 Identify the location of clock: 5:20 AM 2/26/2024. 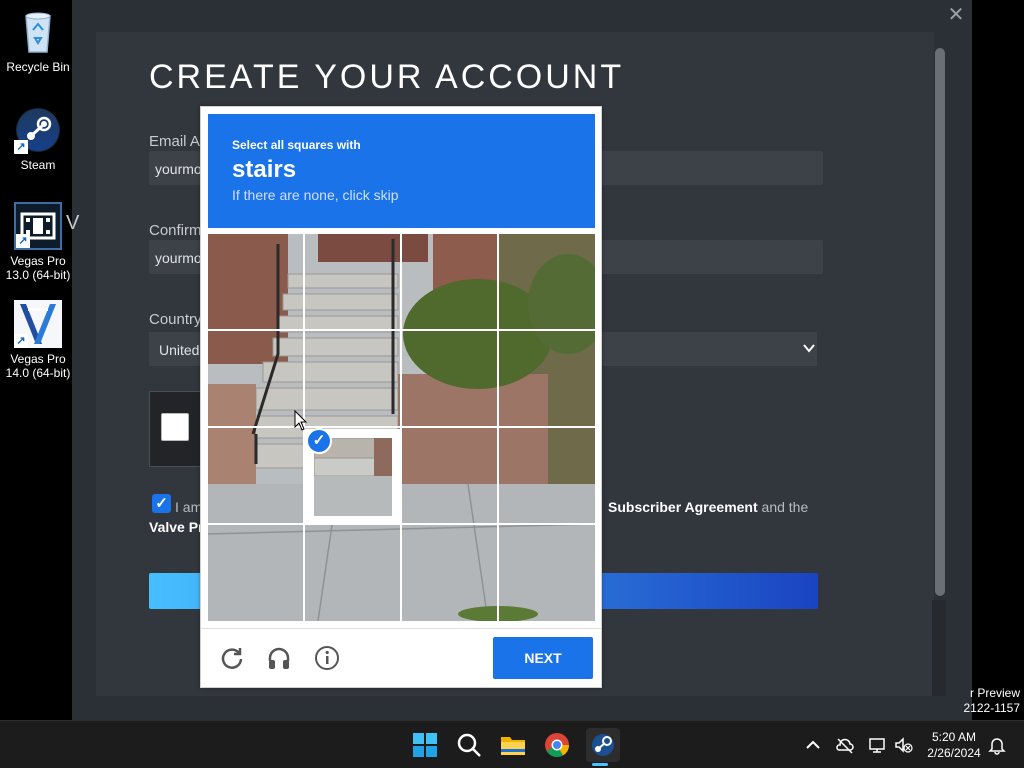
(954, 745).